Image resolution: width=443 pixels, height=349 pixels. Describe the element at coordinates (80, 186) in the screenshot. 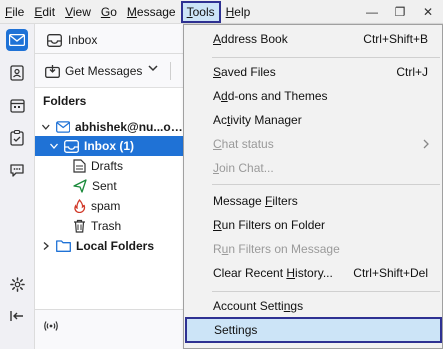

I see `sent-icon` at that location.